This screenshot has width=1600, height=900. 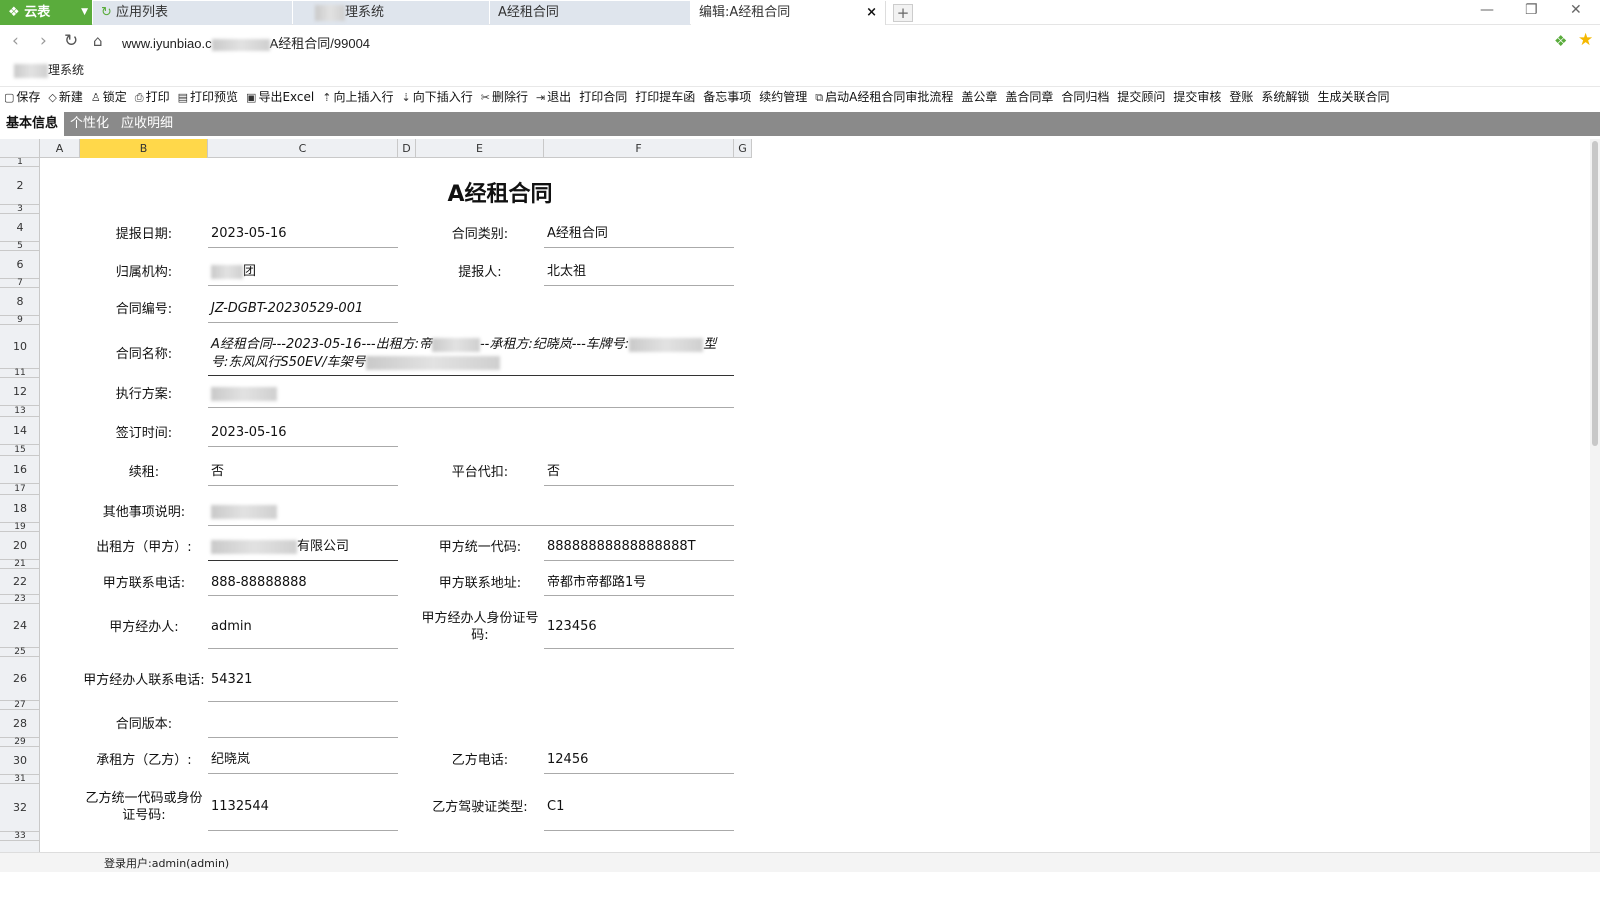 What do you see at coordinates (1029, 97) in the screenshot?
I see `toolbar-button-16: 盖合同章` at bounding box center [1029, 97].